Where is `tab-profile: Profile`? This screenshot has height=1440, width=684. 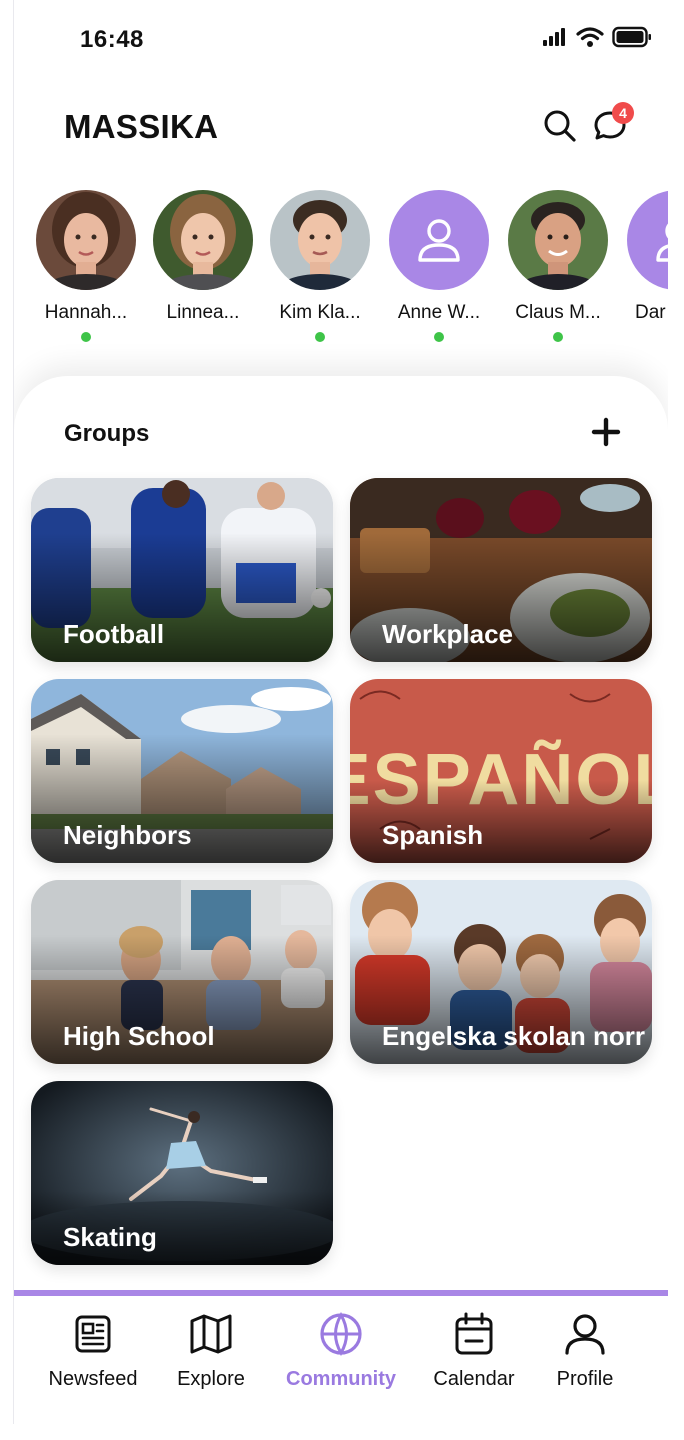 tab-profile: Profile is located at coordinates (585, 1350).